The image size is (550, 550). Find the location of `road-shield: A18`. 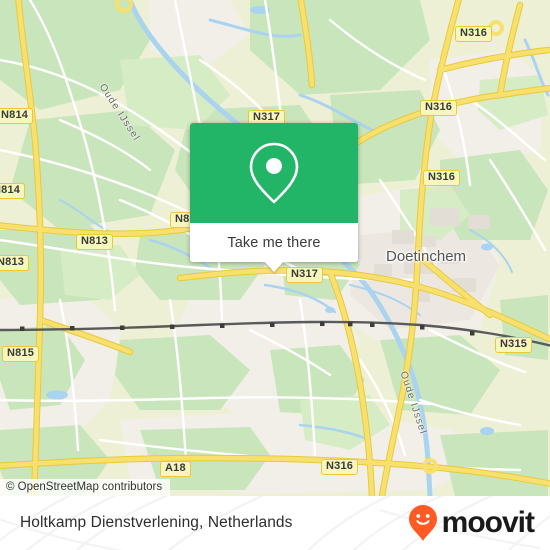

road-shield: A18 is located at coordinates (175, 469).